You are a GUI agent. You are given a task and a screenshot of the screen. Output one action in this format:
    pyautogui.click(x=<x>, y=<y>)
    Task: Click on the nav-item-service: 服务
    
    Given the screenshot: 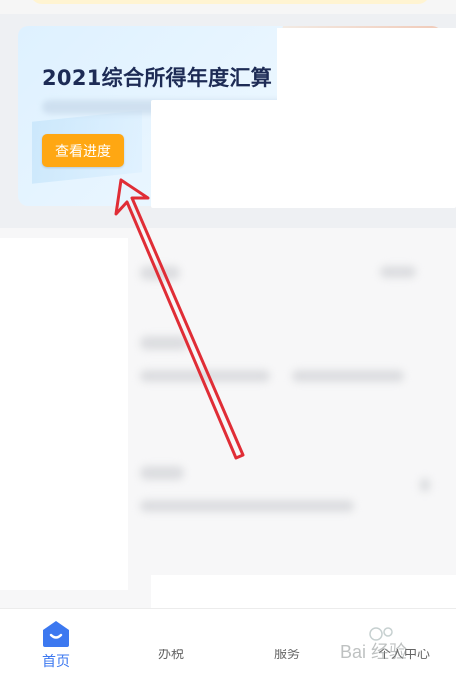 What is the action you would take?
    pyautogui.click(x=287, y=657)
    